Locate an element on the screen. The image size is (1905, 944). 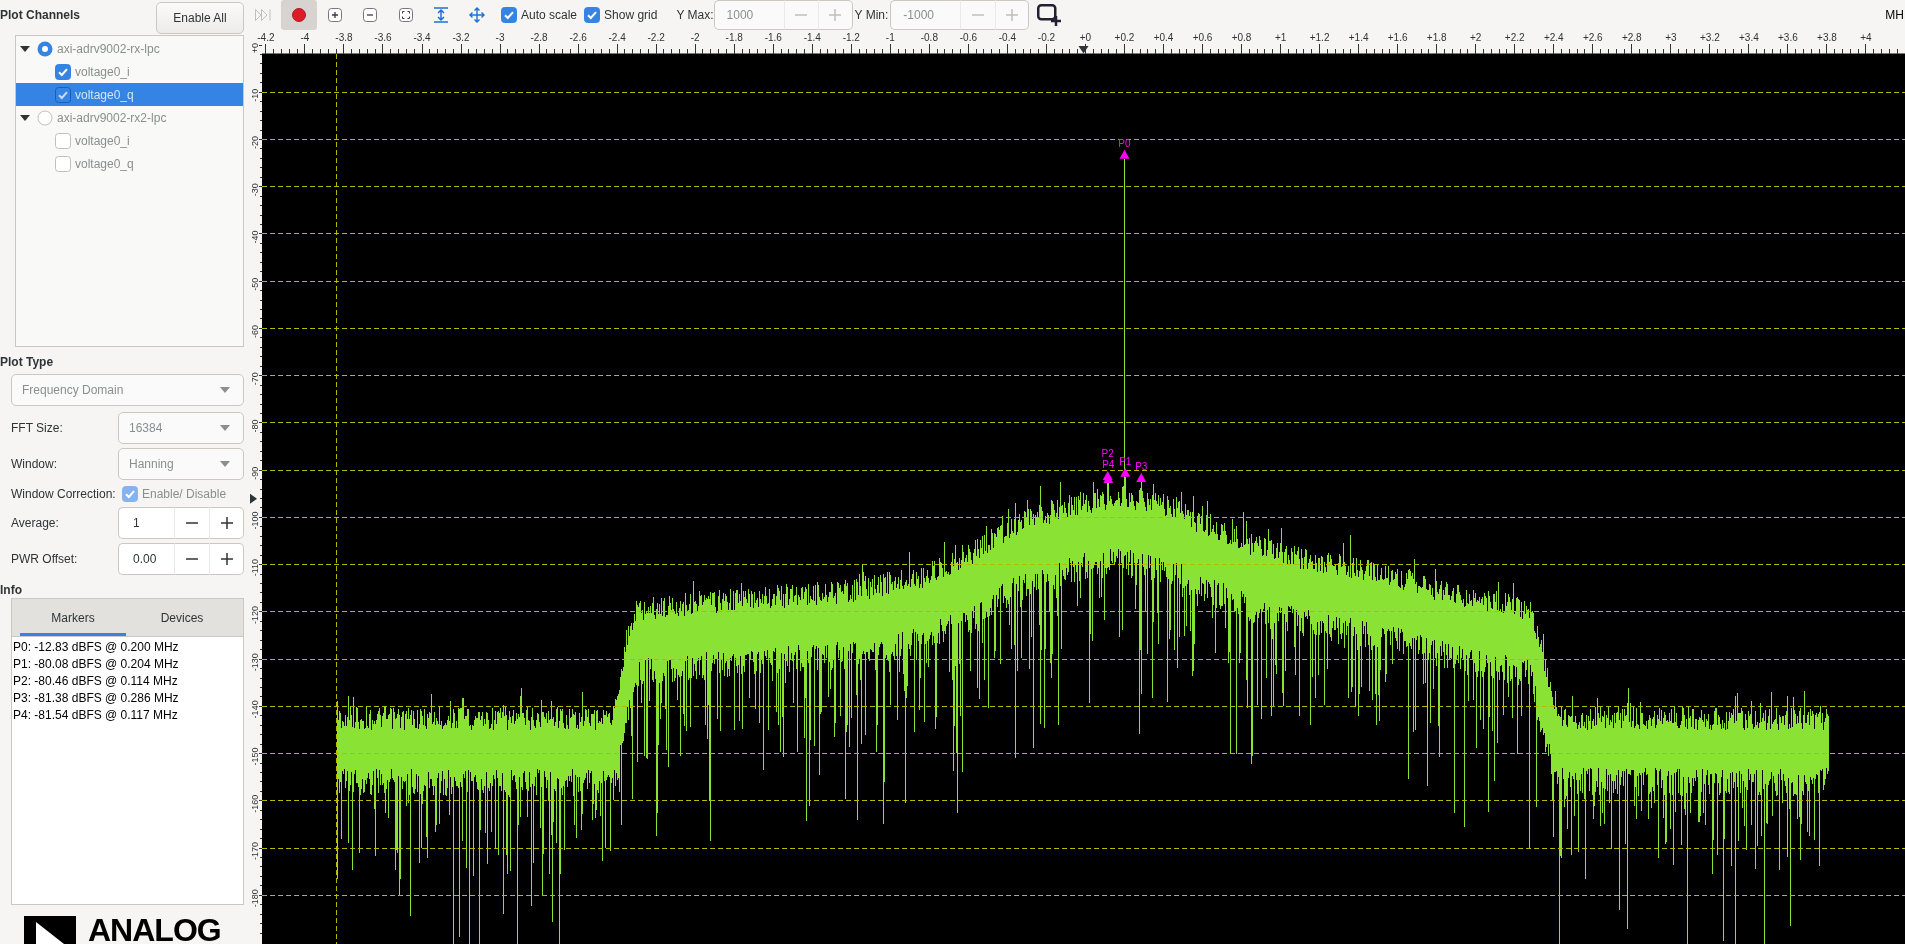
number-field: 0.00 is located at coordinates (146, 559).